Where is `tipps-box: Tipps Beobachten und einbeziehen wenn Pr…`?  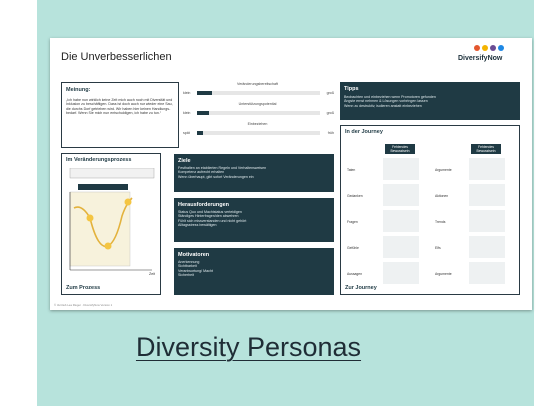
tipps-box: Tipps Beobachten und einbeziehen wenn Pr… is located at coordinates (430, 101).